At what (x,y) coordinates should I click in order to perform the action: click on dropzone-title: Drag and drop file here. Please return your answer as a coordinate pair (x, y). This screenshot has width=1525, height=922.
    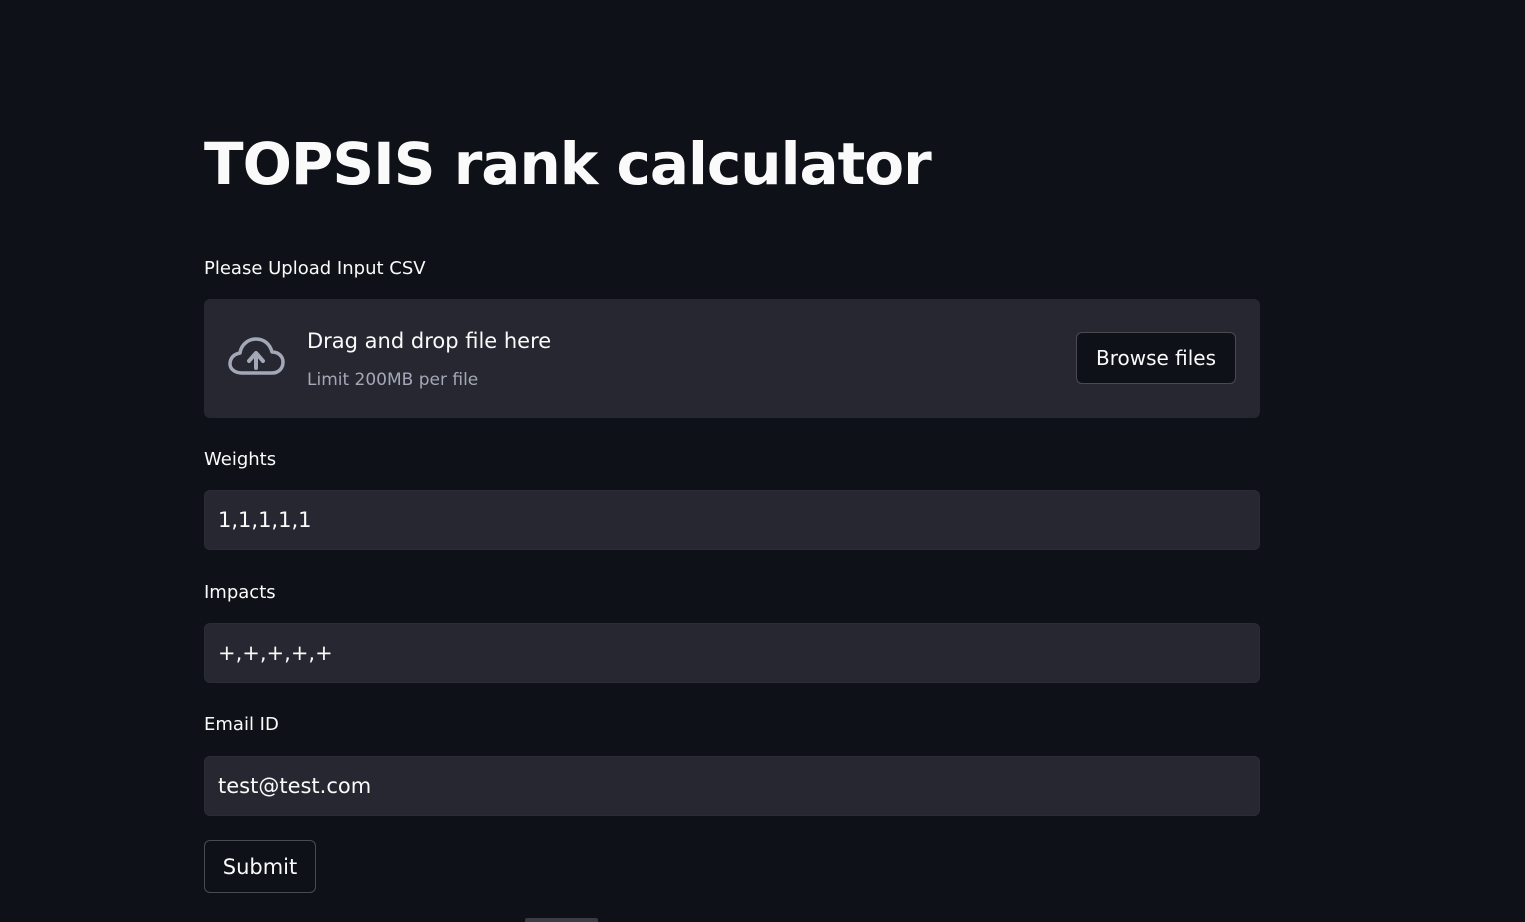
    Looking at the image, I should click on (429, 341).